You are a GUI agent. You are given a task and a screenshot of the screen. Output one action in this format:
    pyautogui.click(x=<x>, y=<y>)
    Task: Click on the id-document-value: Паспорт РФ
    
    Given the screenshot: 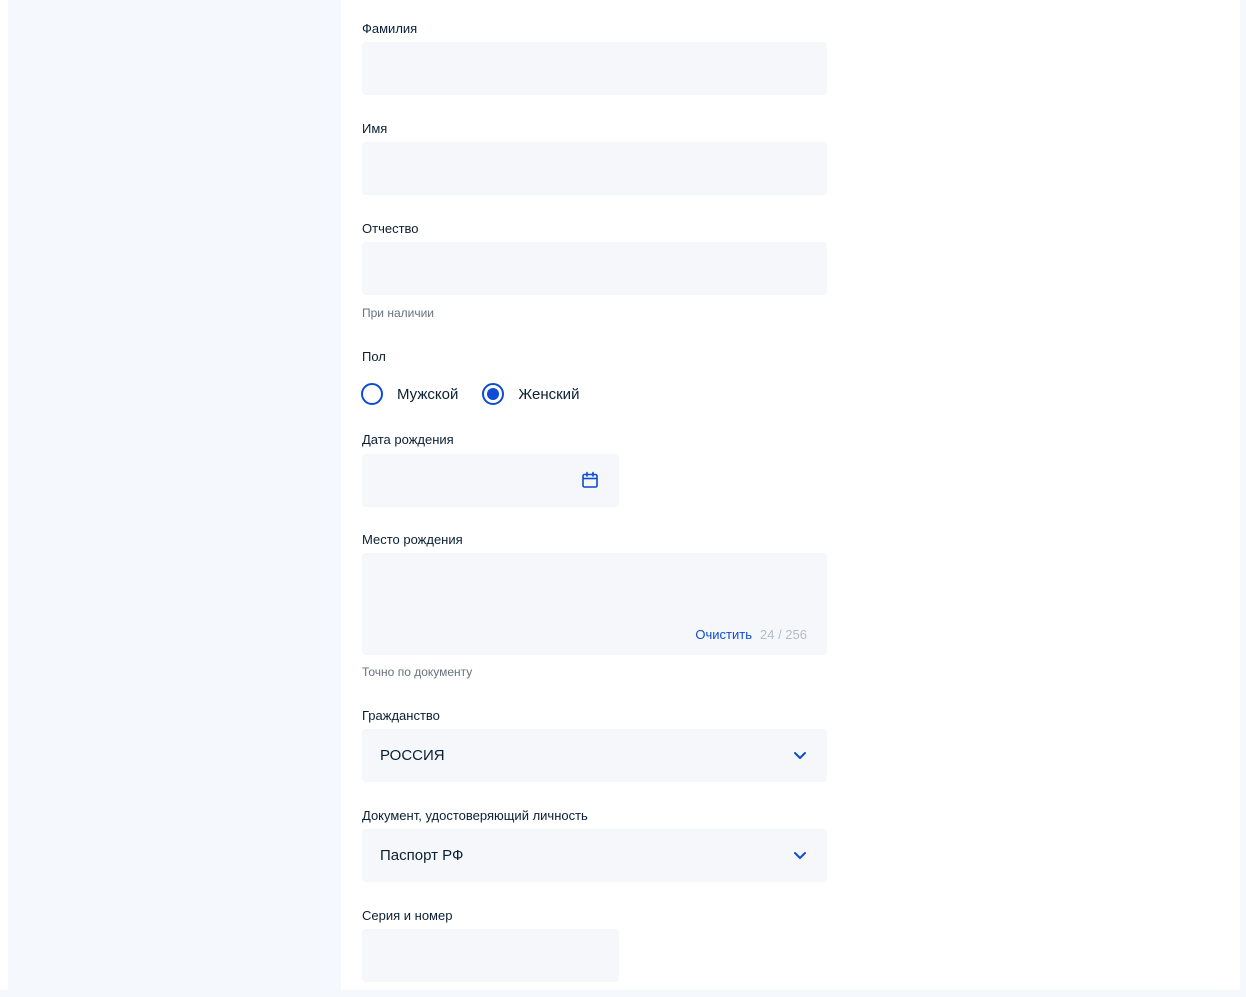 What is the action you would take?
    pyautogui.click(x=422, y=855)
    